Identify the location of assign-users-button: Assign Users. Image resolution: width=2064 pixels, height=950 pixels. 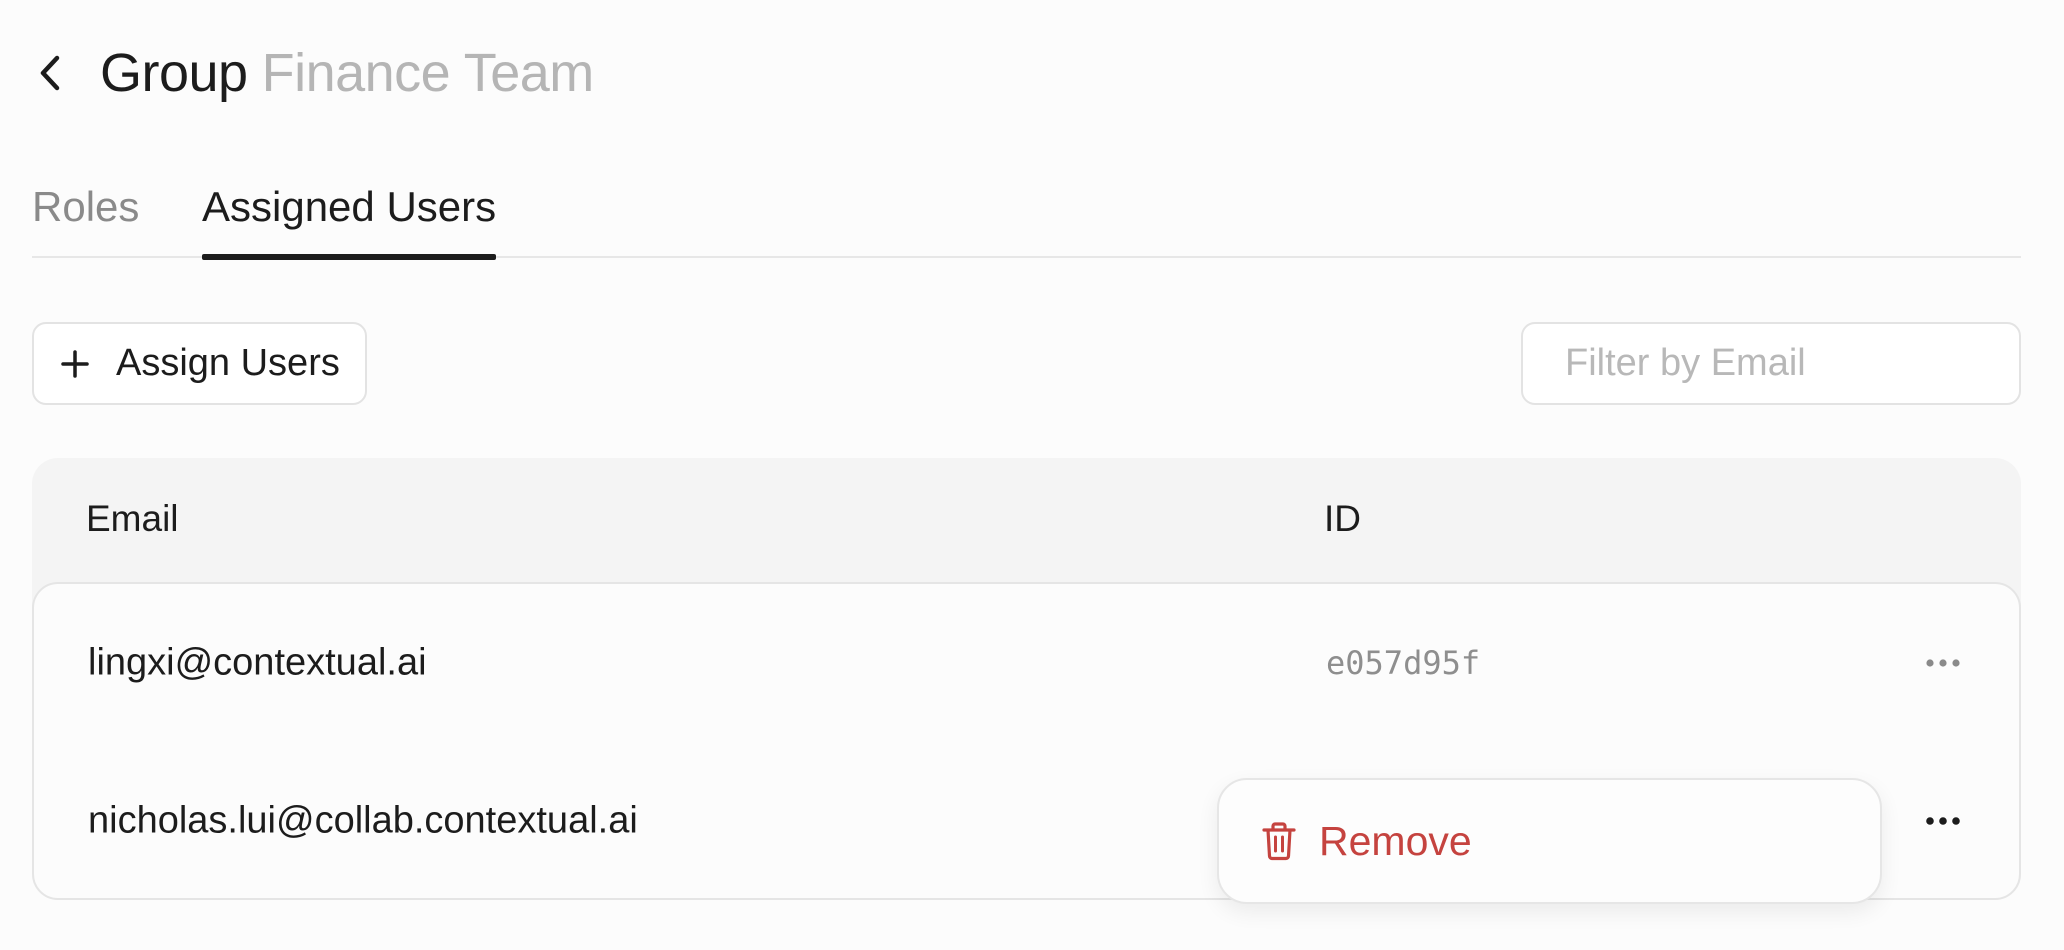
(199, 363).